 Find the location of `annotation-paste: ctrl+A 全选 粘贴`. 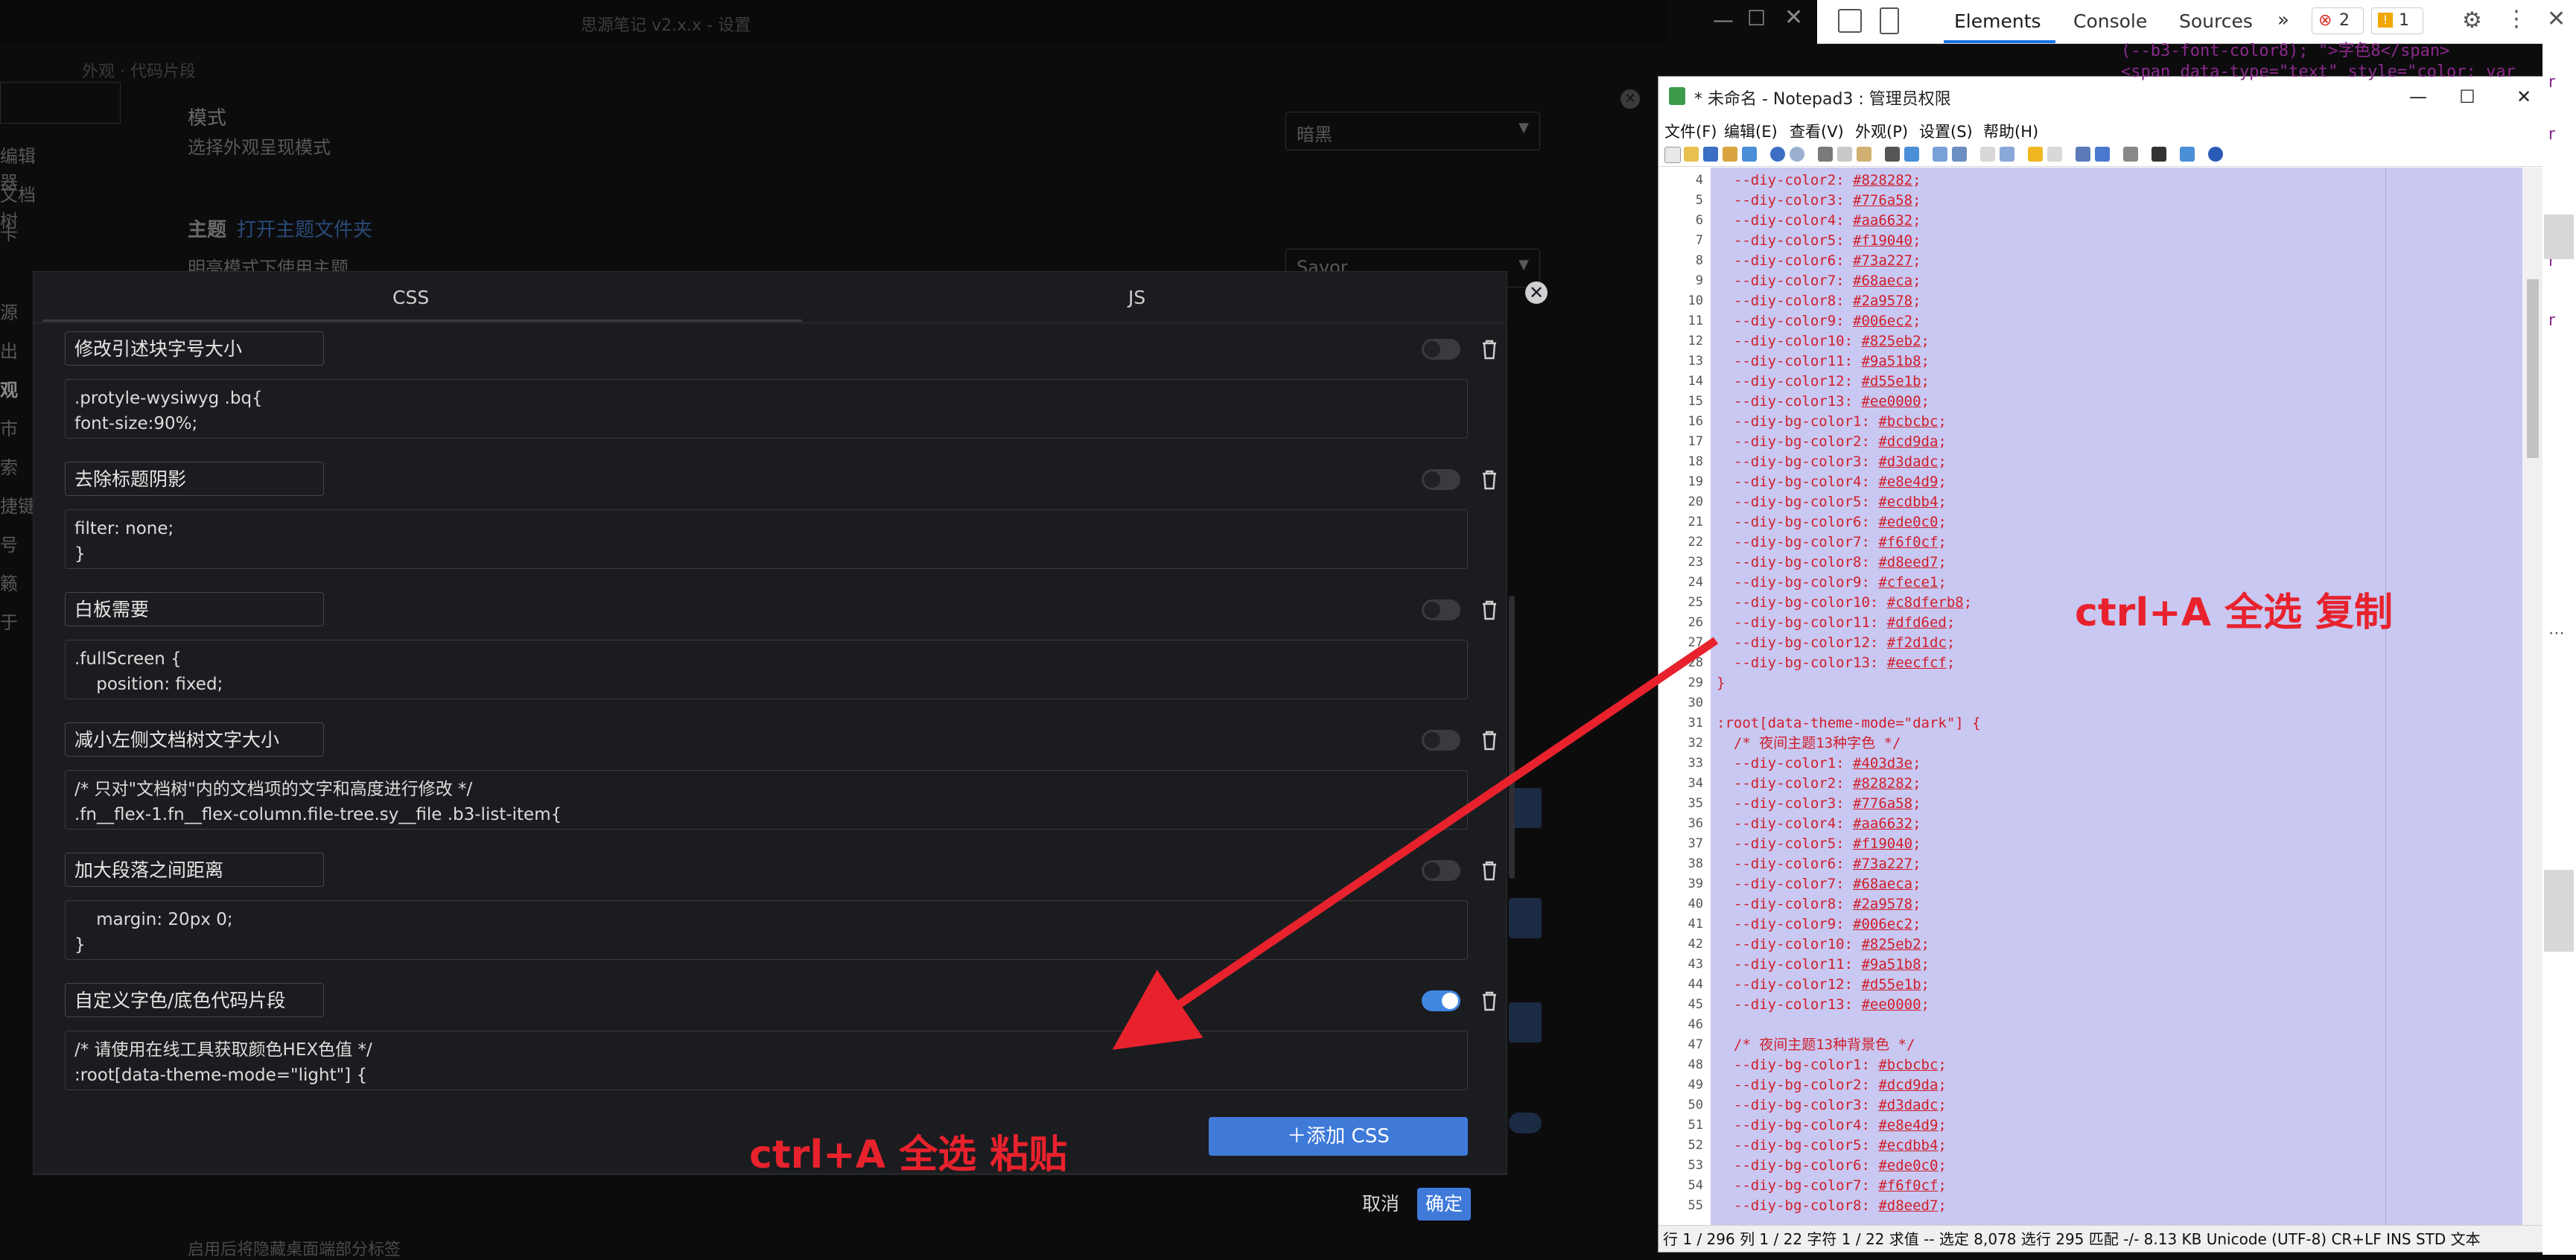

annotation-paste: ctrl+A 全选 粘贴 is located at coordinates (908, 1155).